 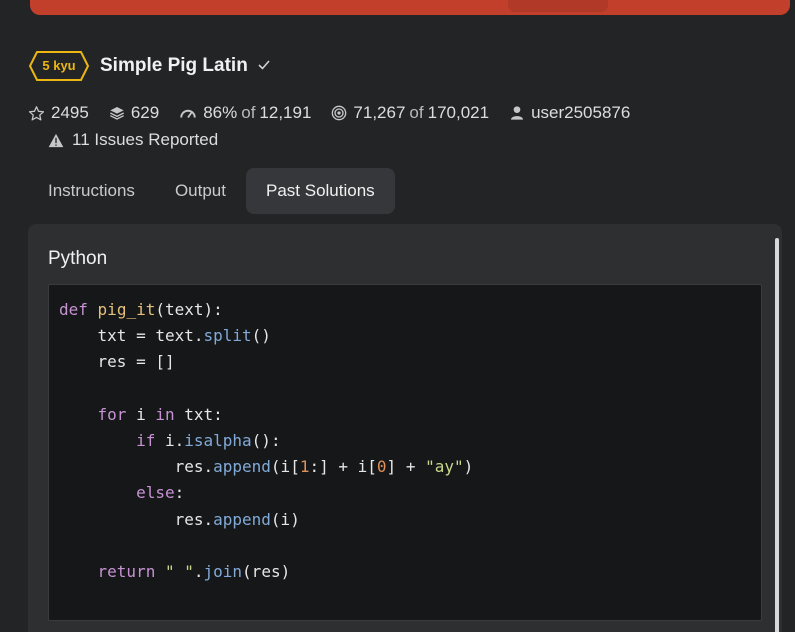 I want to click on code-line-7: res.append(i[1:] + i[0] + "ay"), so click(x=266, y=467).